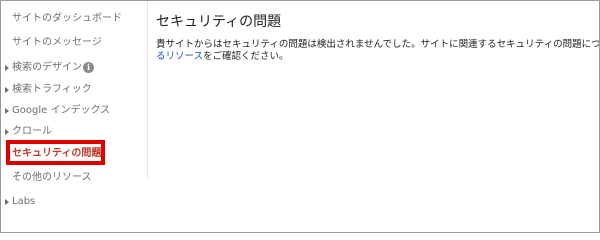  Describe the element at coordinates (61, 110) in the screenshot. I see `sidebar-item-label: Google インデックス` at that location.